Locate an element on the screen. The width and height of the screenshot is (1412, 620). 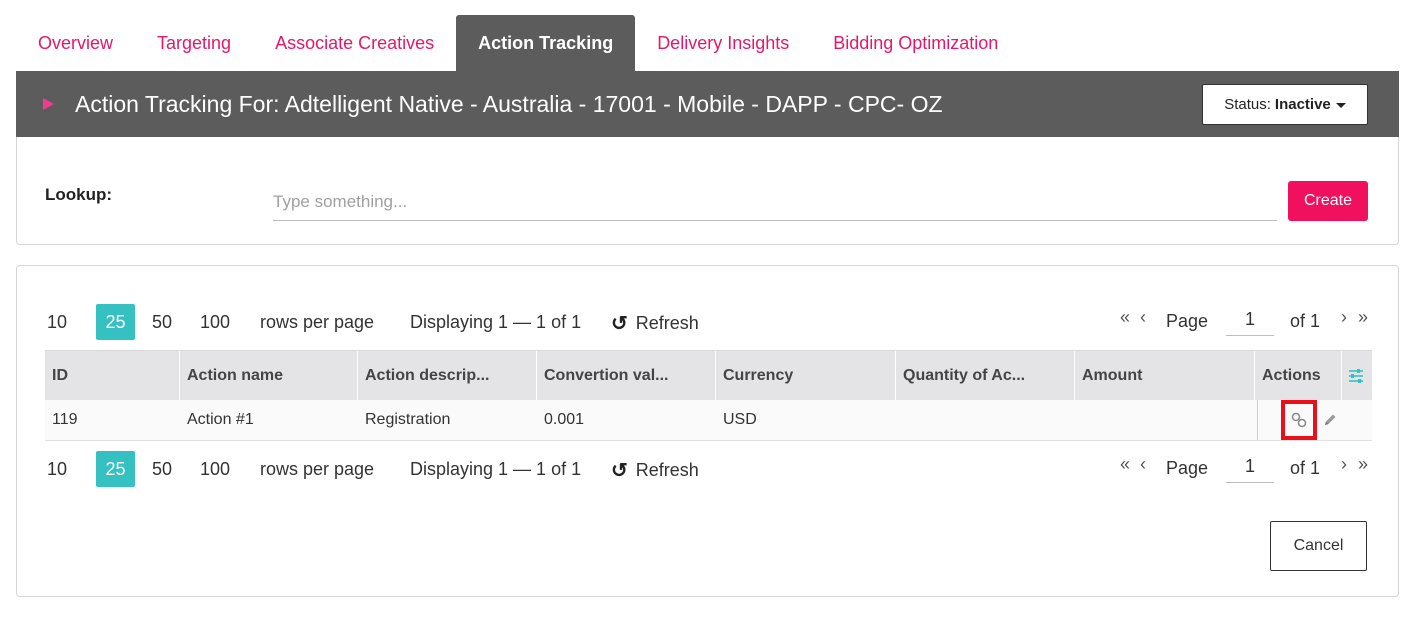
cell-quantity is located at coordinates (985, 420).